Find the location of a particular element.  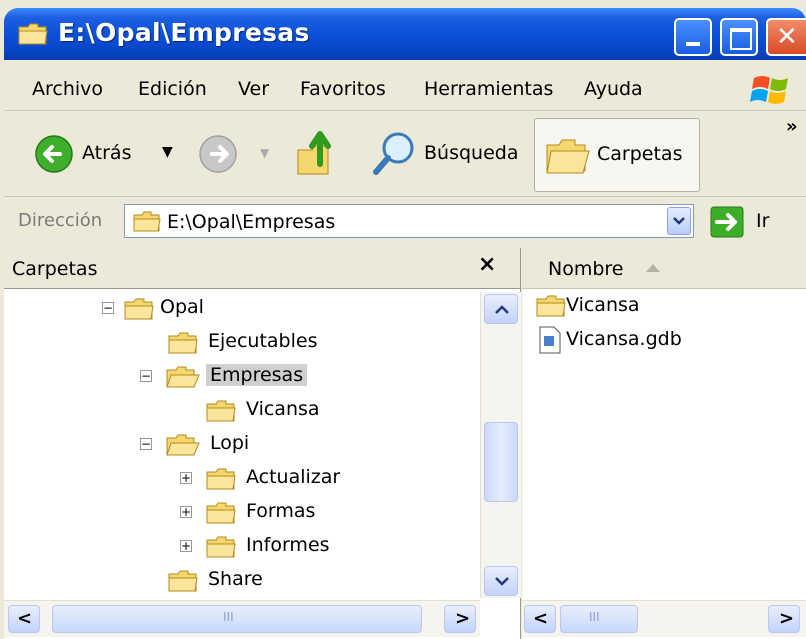

back-arrow-icon is located at coordinates (54, 154).